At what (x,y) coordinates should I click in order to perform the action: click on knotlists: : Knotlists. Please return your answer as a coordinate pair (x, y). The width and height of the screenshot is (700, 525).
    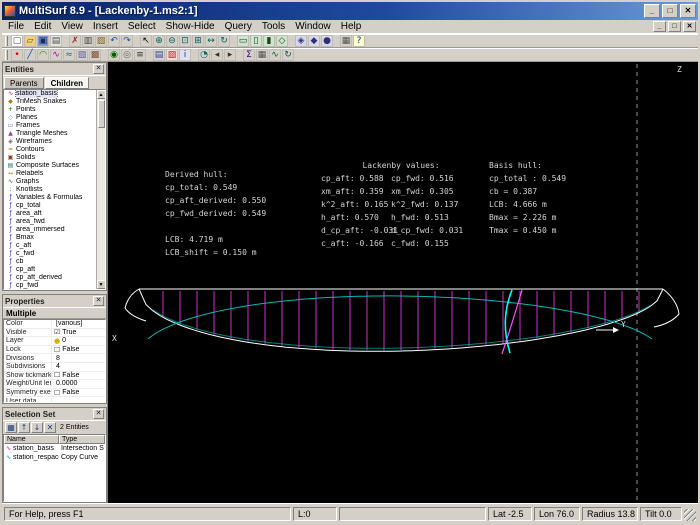
    Looking at the image, I should click on (50, 190).